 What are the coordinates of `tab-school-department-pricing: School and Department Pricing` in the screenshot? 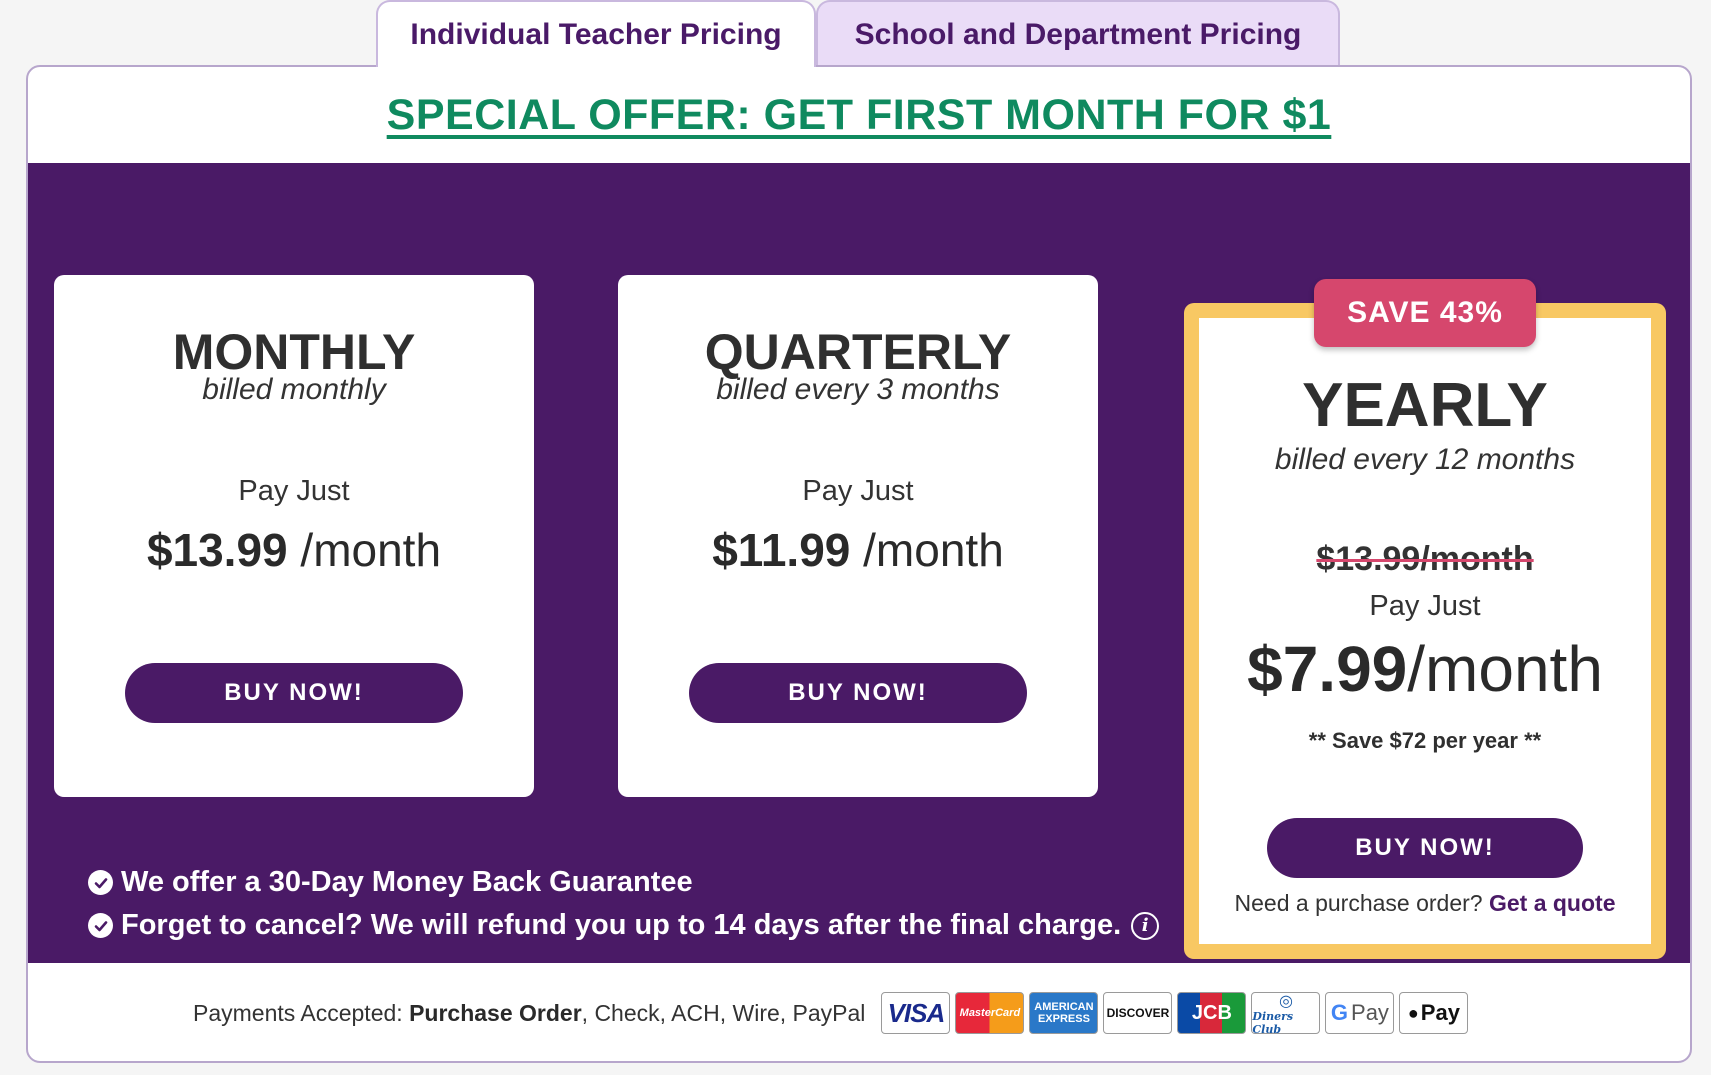 It's located at (1078, 33).